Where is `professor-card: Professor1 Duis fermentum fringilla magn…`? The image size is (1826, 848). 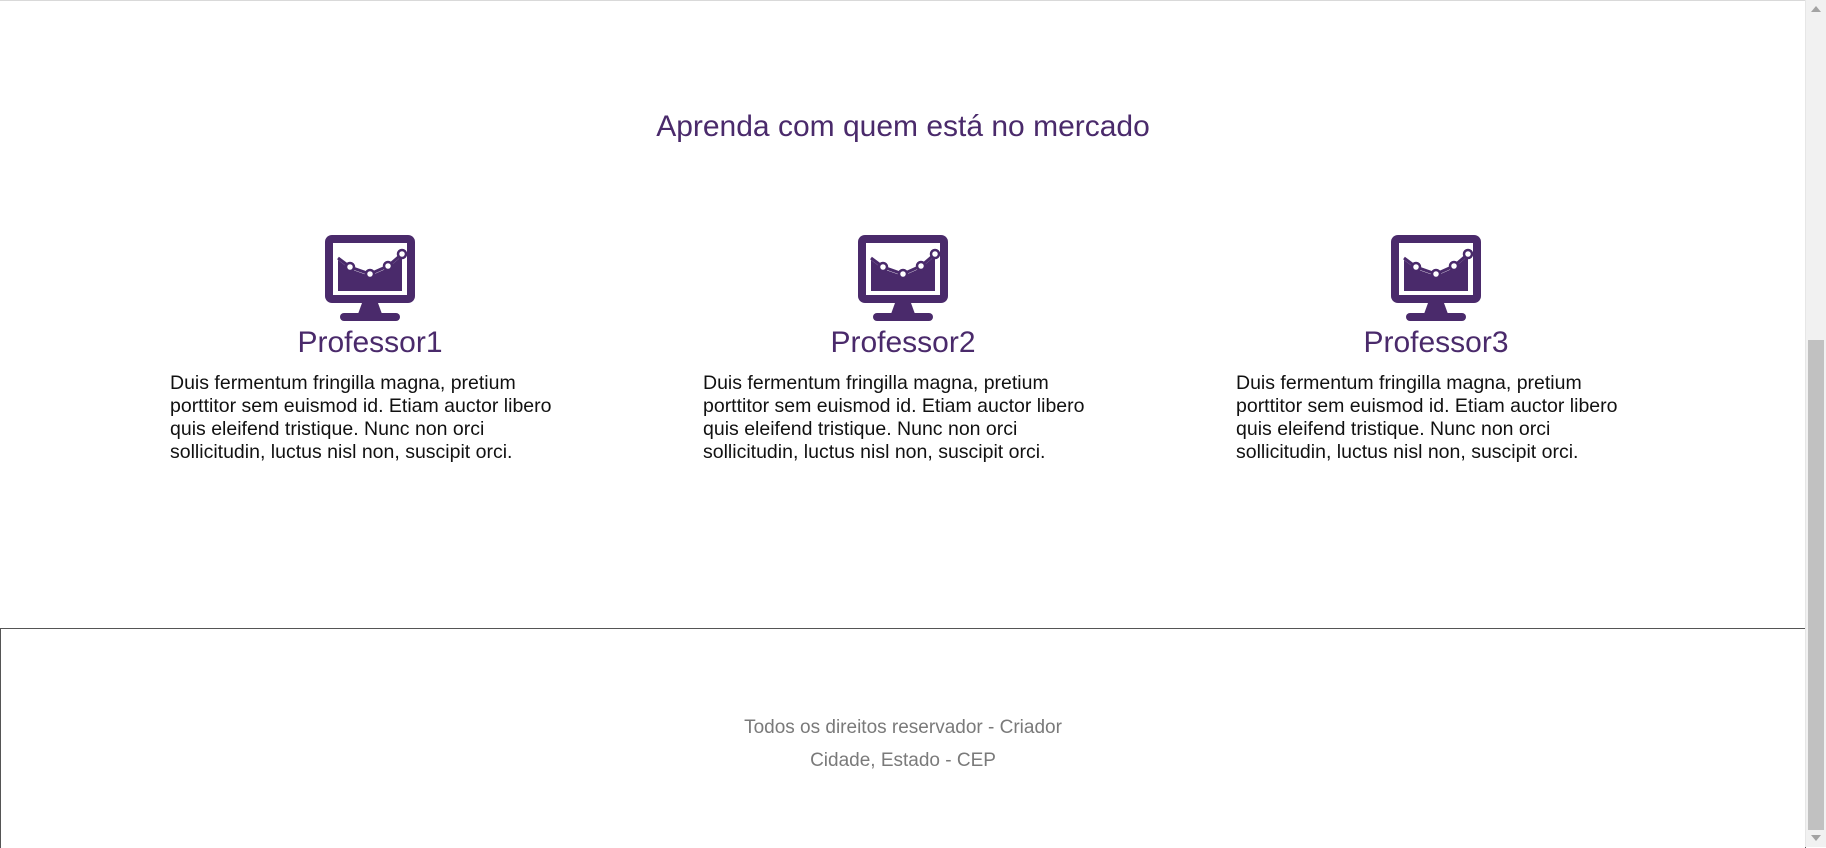 professor-card: Professor1 Duis fermentum fringilla magn… is located at coordinates (370, 349).